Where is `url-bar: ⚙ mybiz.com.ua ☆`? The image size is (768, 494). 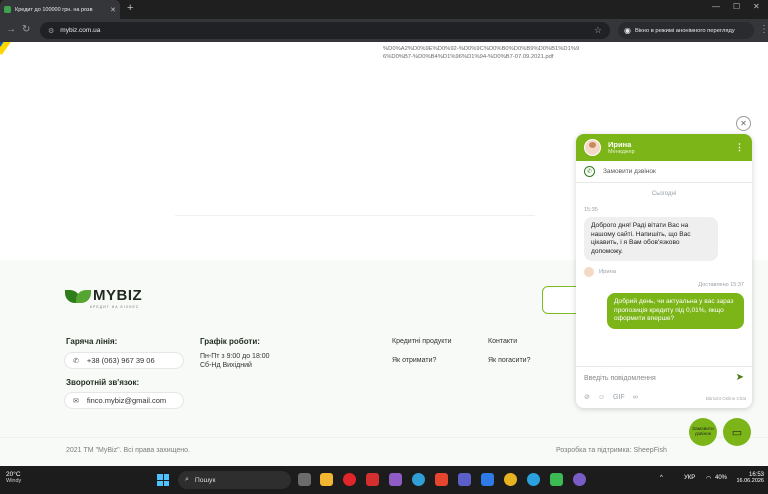 url-bar: ⚙ mybiz.com.ua ☆ is located at coordinates (325, 30).